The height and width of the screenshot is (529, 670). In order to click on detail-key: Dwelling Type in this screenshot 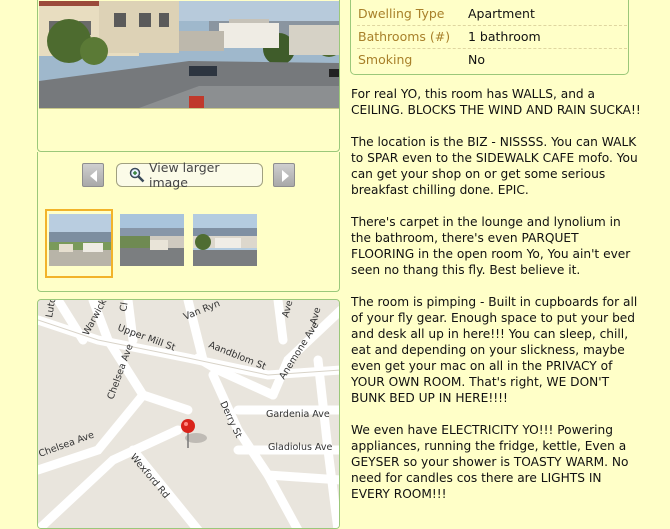, I will do `click(401, 13)`.